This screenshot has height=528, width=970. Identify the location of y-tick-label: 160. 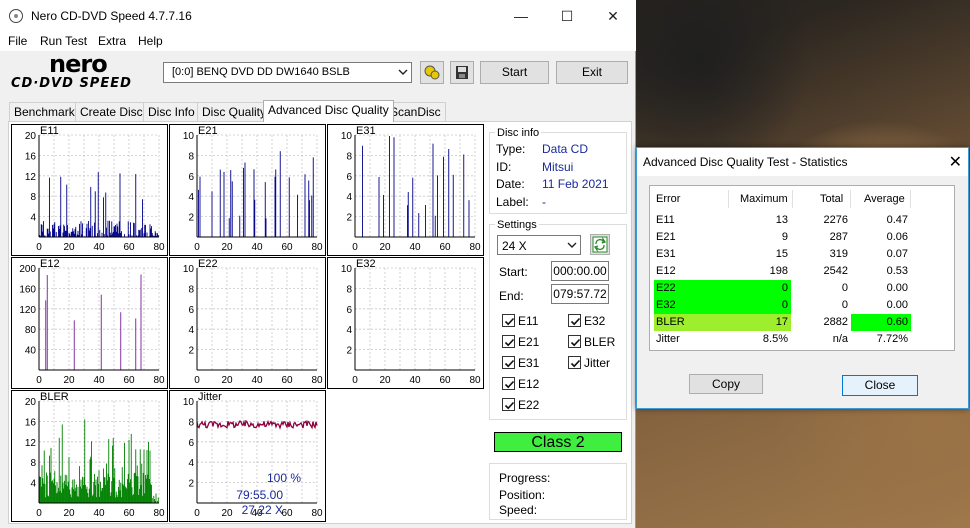
(27, 289).